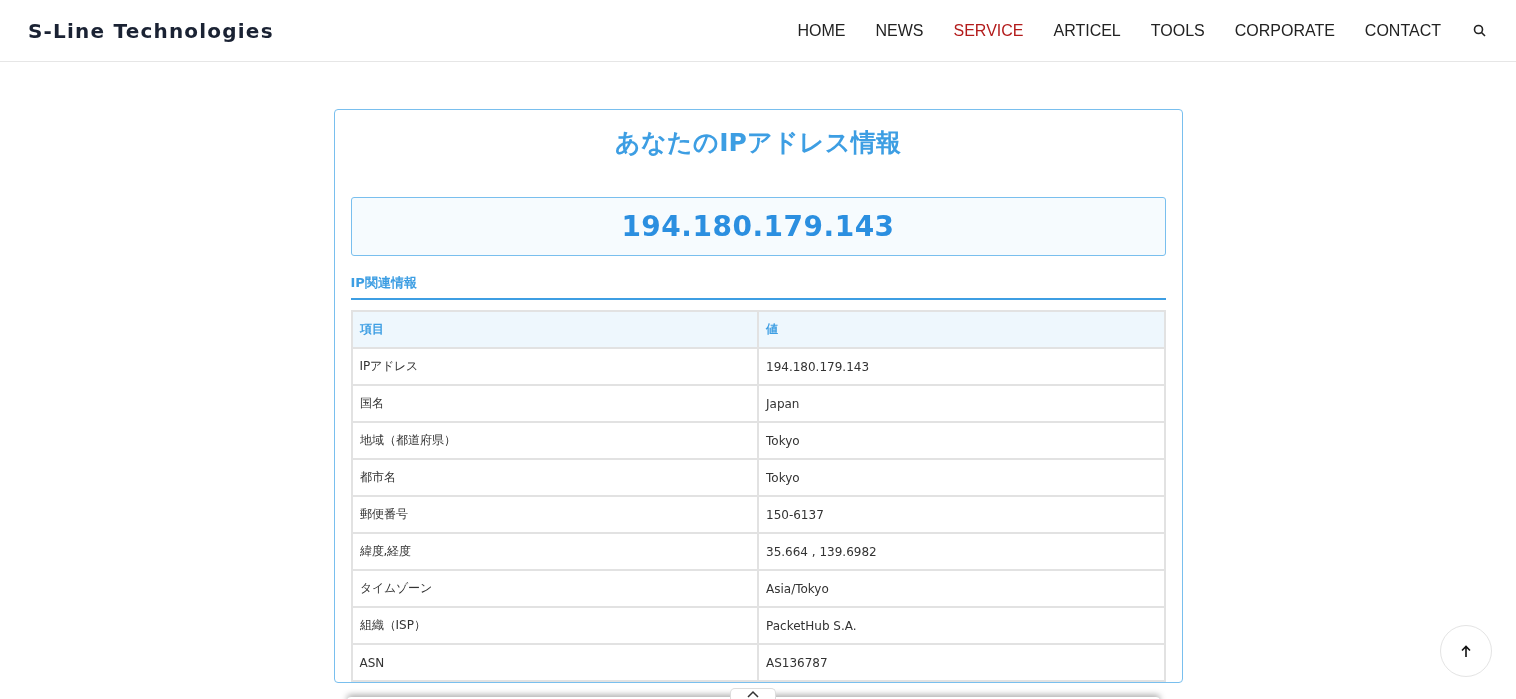 This screenshot has height=699, width=1516. What do you see at coordinates (961, 662) in the screenshot?
I see `table-cell: AS136787` at bounding box center [961, 662].